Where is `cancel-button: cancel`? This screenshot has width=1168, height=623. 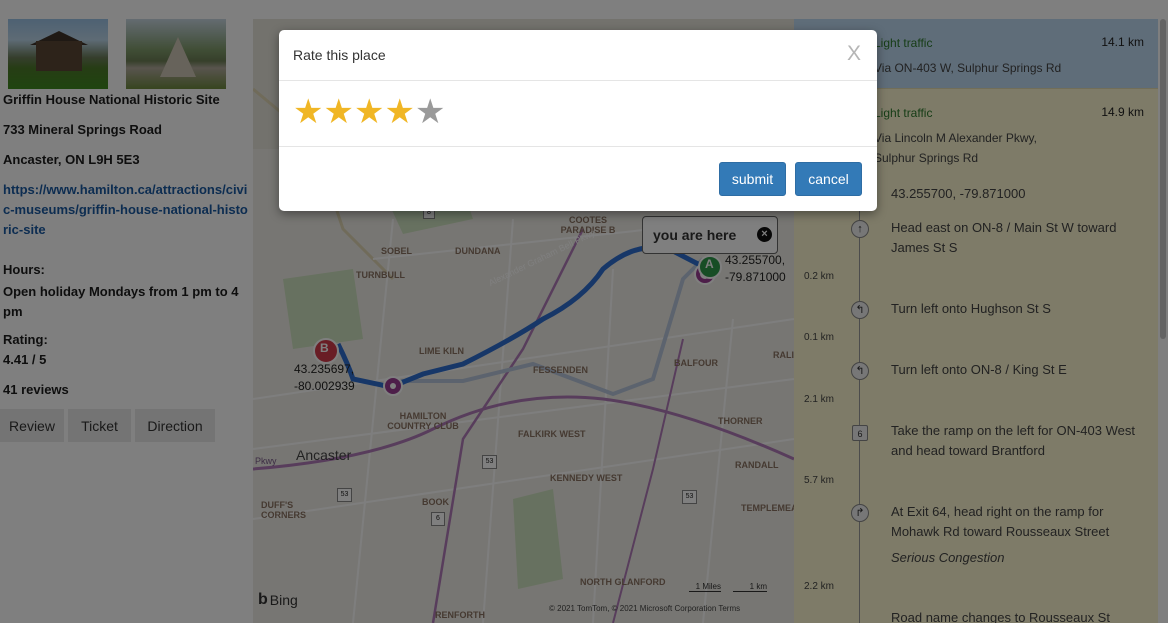 cancel-button: cancel is located at coordinates (828, 179).